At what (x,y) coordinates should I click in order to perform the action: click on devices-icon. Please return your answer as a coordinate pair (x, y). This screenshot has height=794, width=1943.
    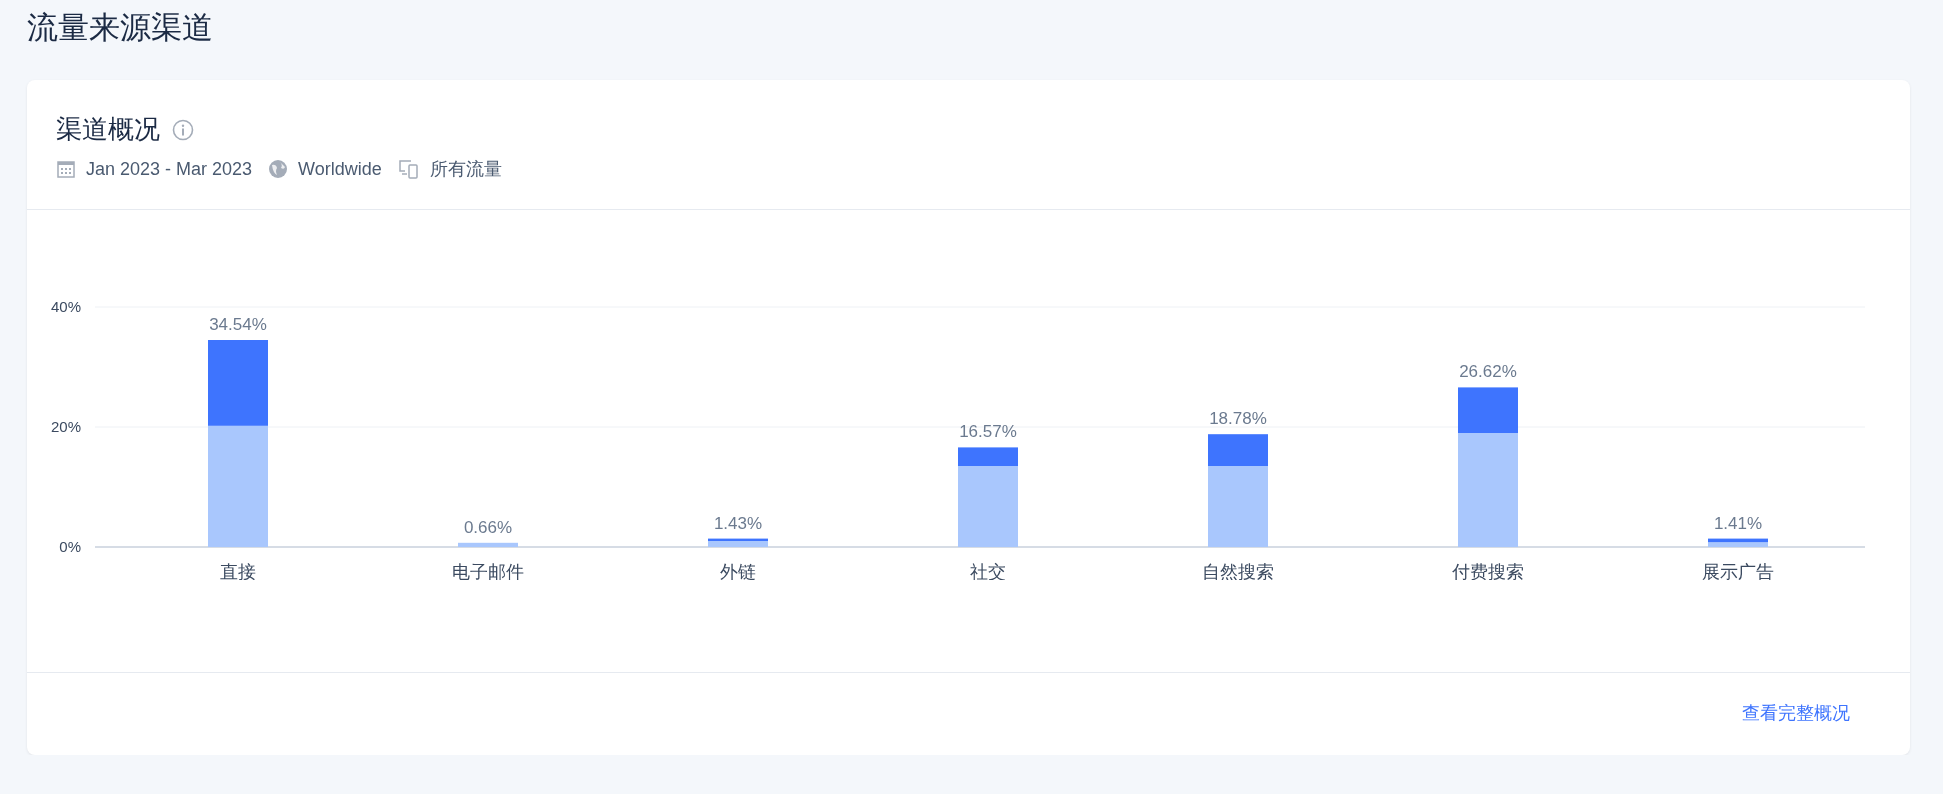
    Looking at the image, I should click on (408, 169).